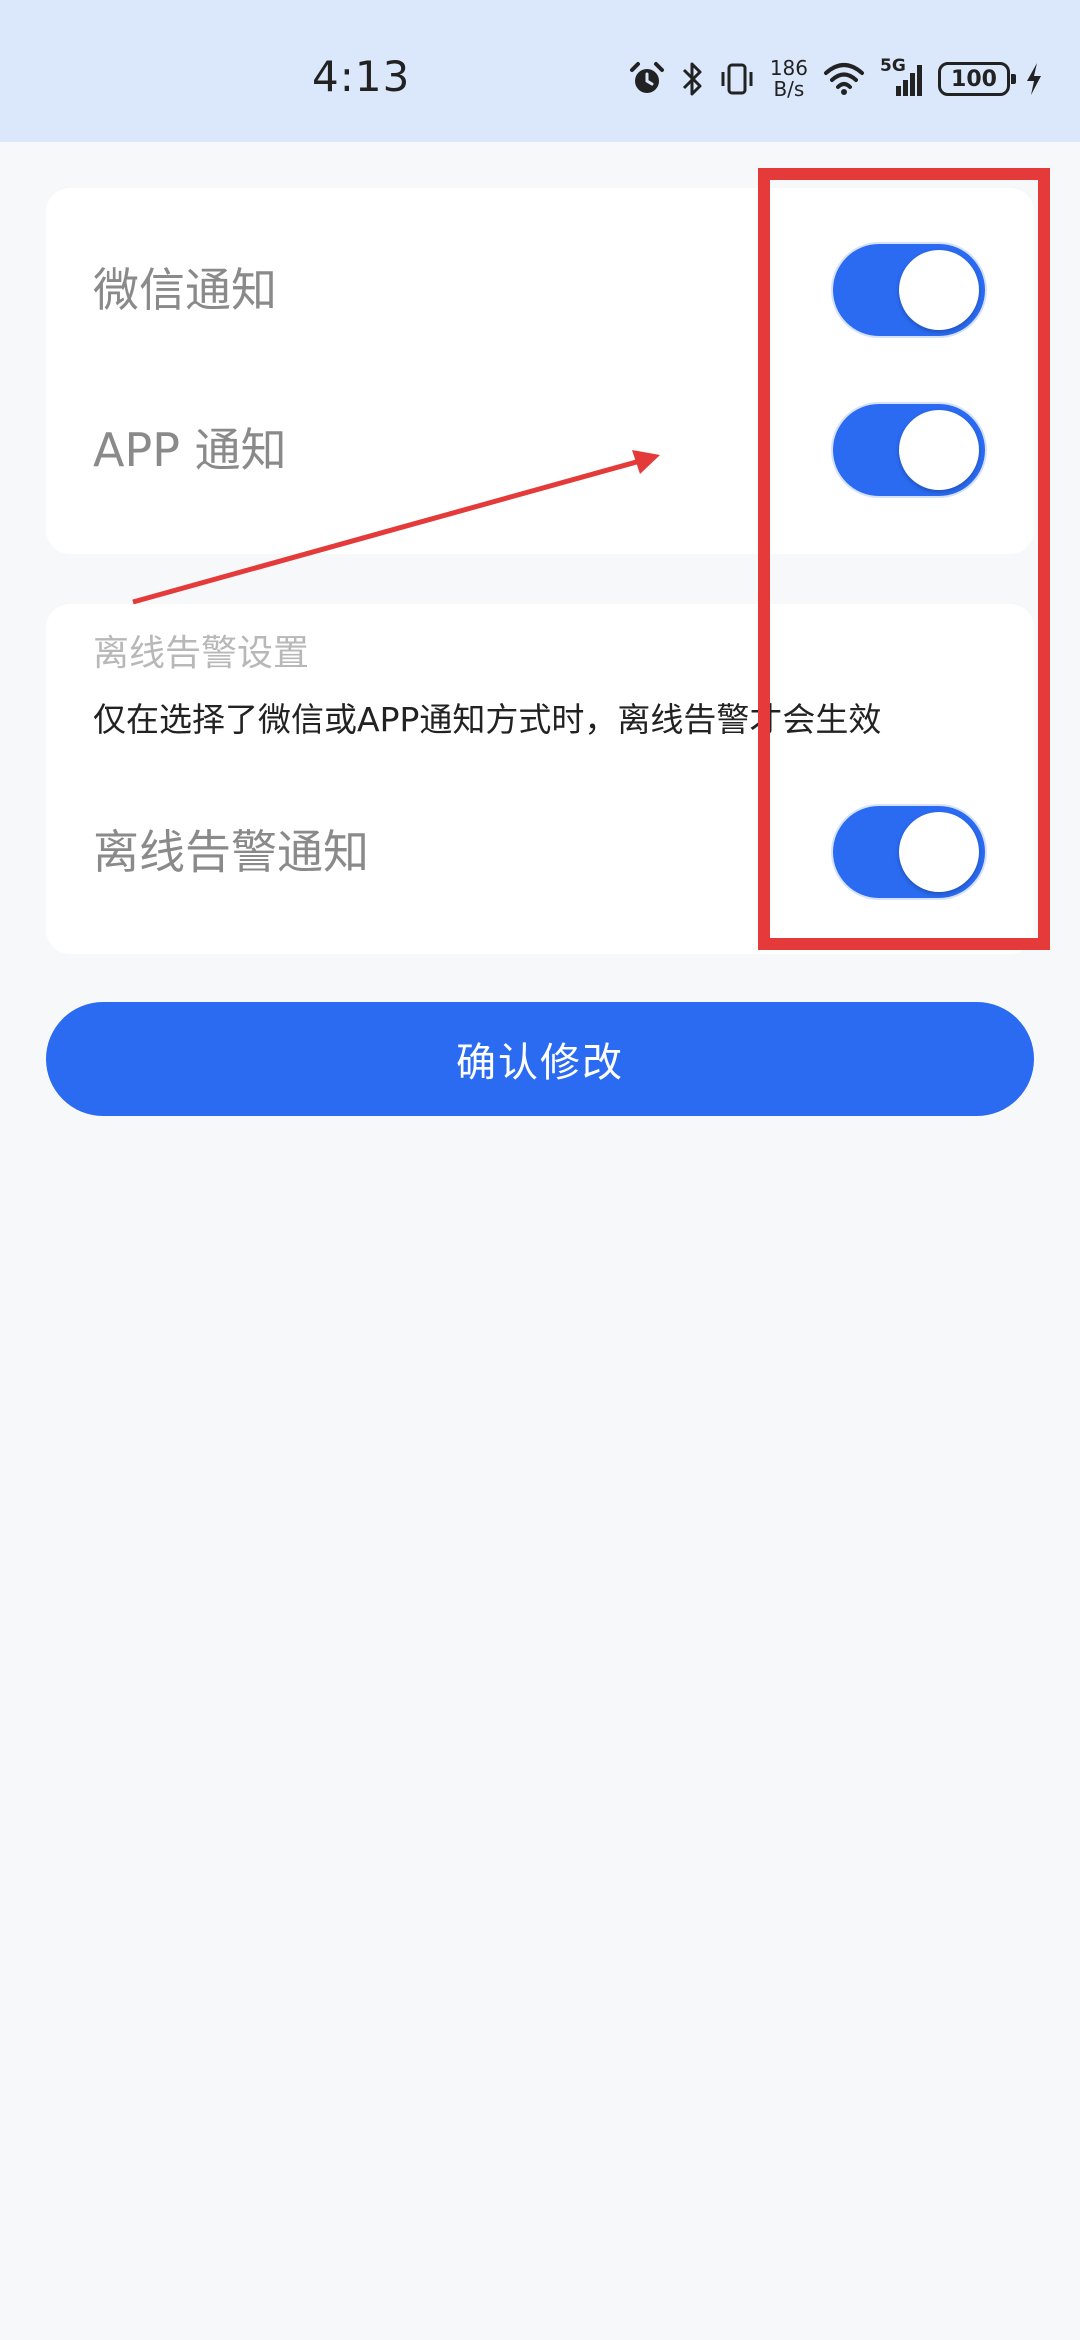 Image resolution: width=1080 pixels, height=2340 pixels. I want to click on signal-icon: 5G, so click(902, 77).